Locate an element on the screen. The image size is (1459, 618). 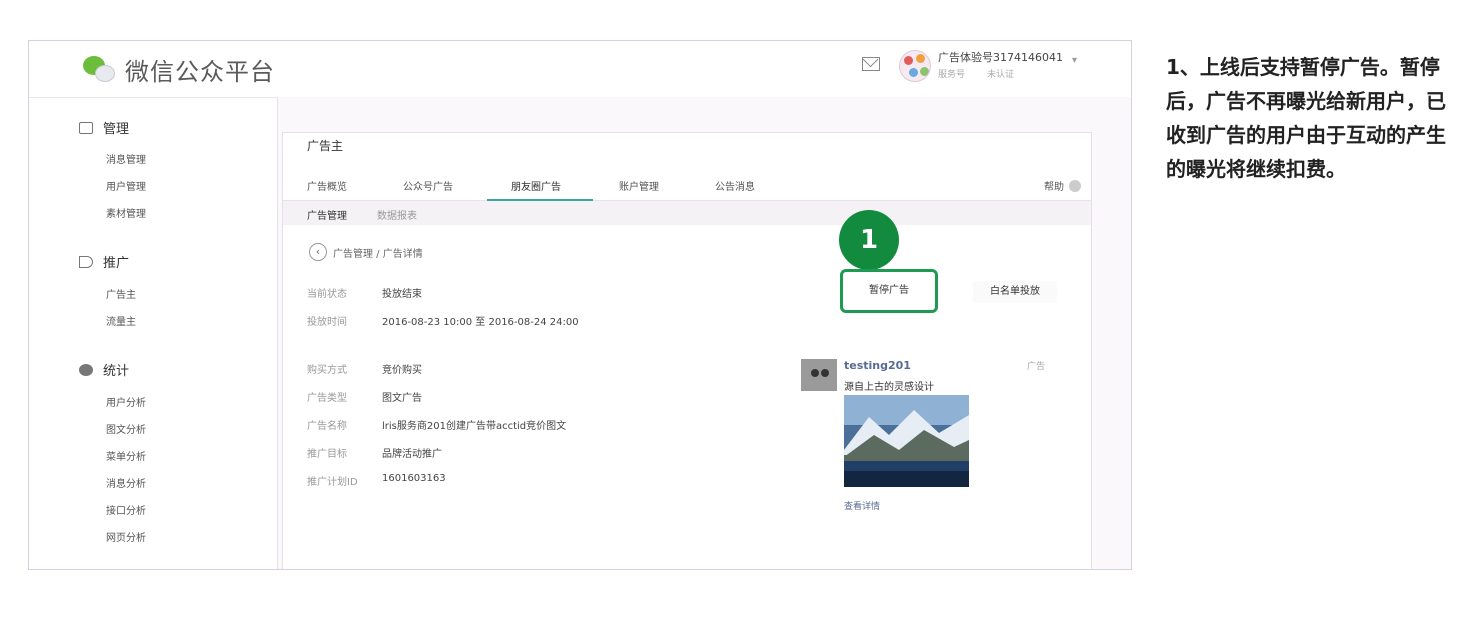
sidebar-item-menu-analytics: 菜单分析 is located at coordinates (126, 455).